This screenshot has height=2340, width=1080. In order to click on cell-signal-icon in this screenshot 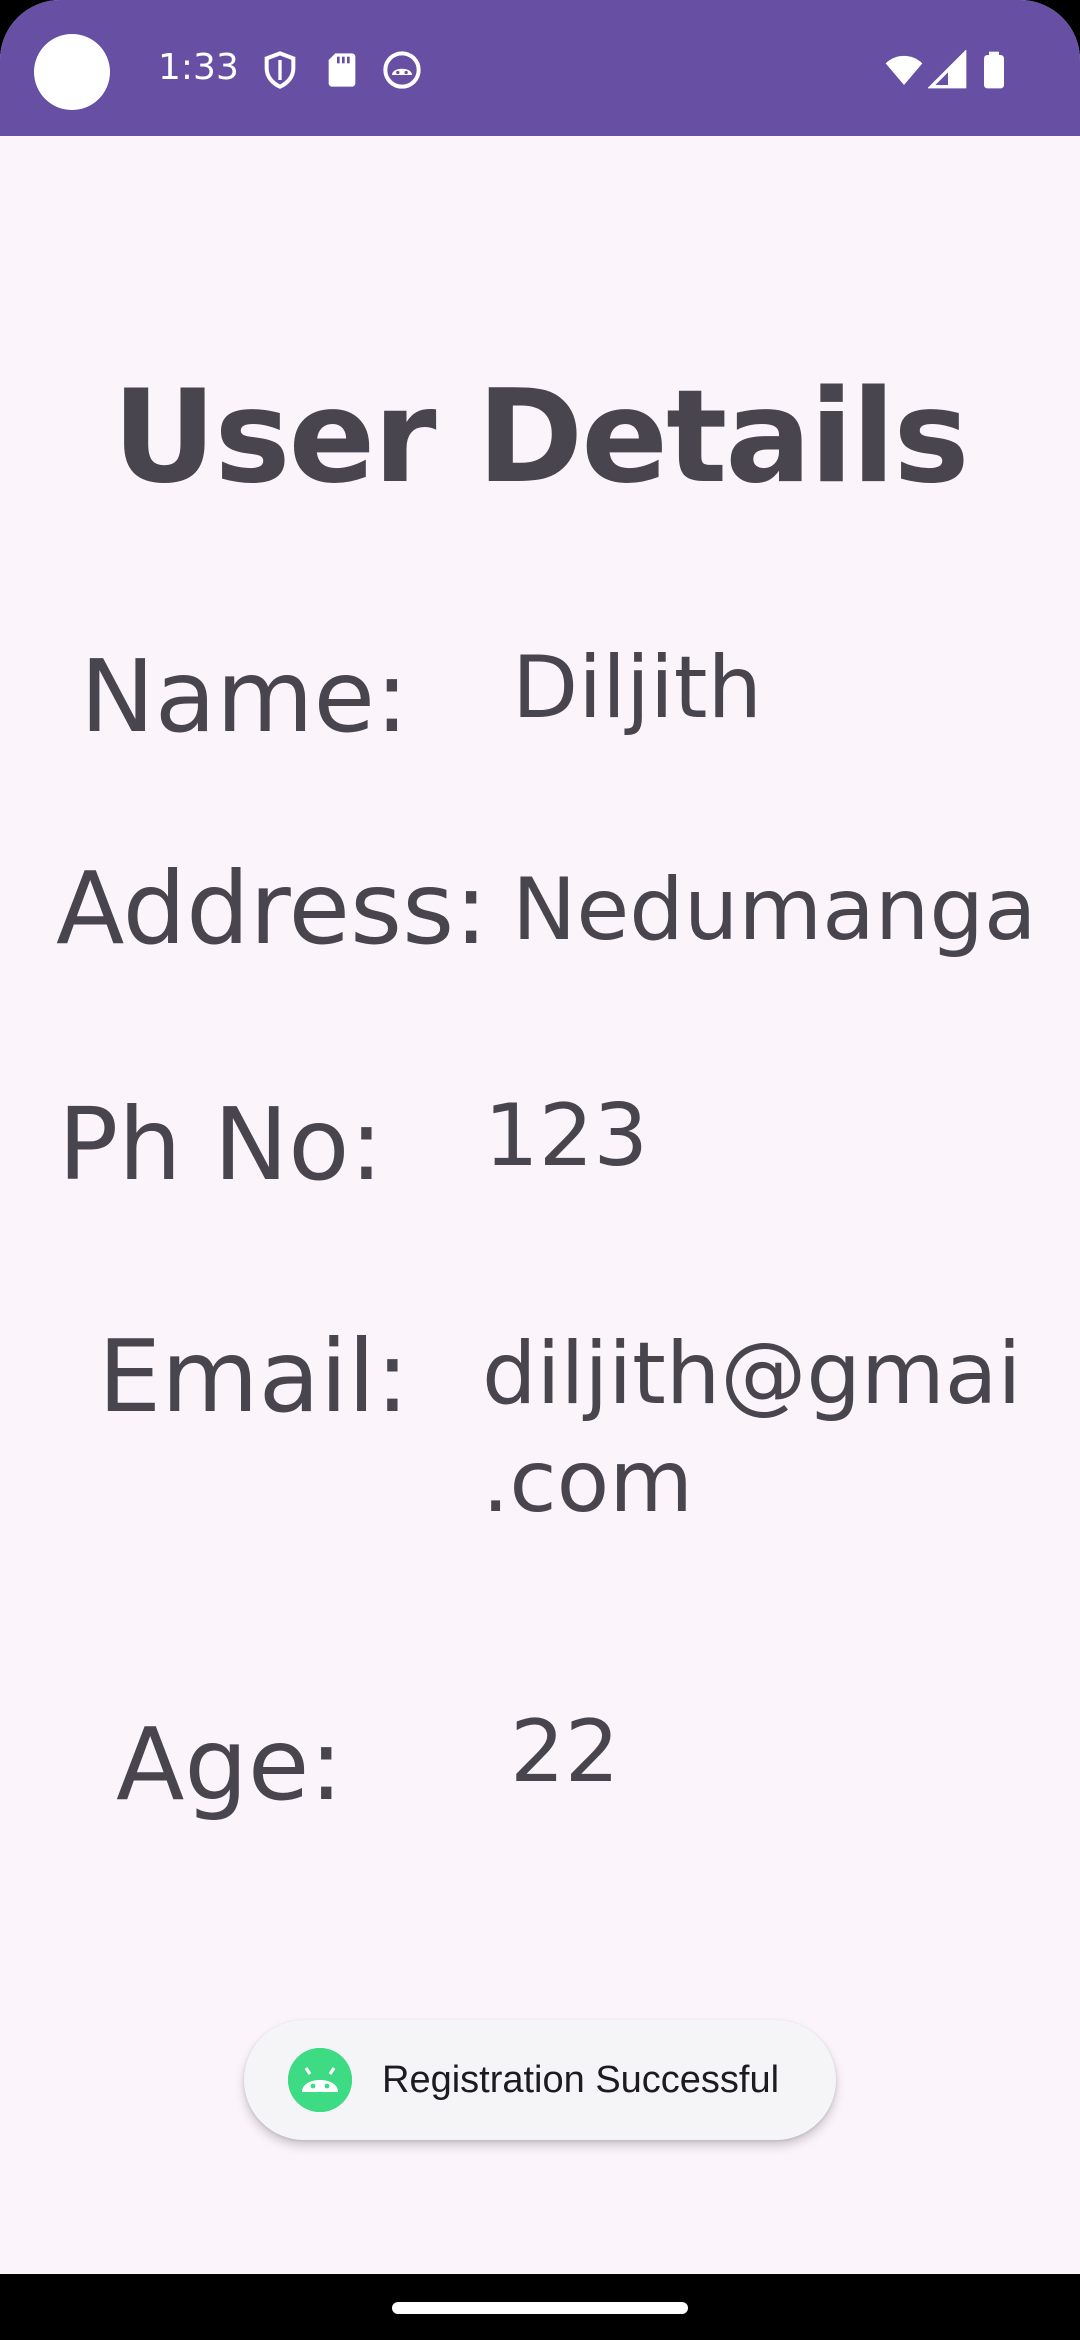, I will do `click(948, 70)`.